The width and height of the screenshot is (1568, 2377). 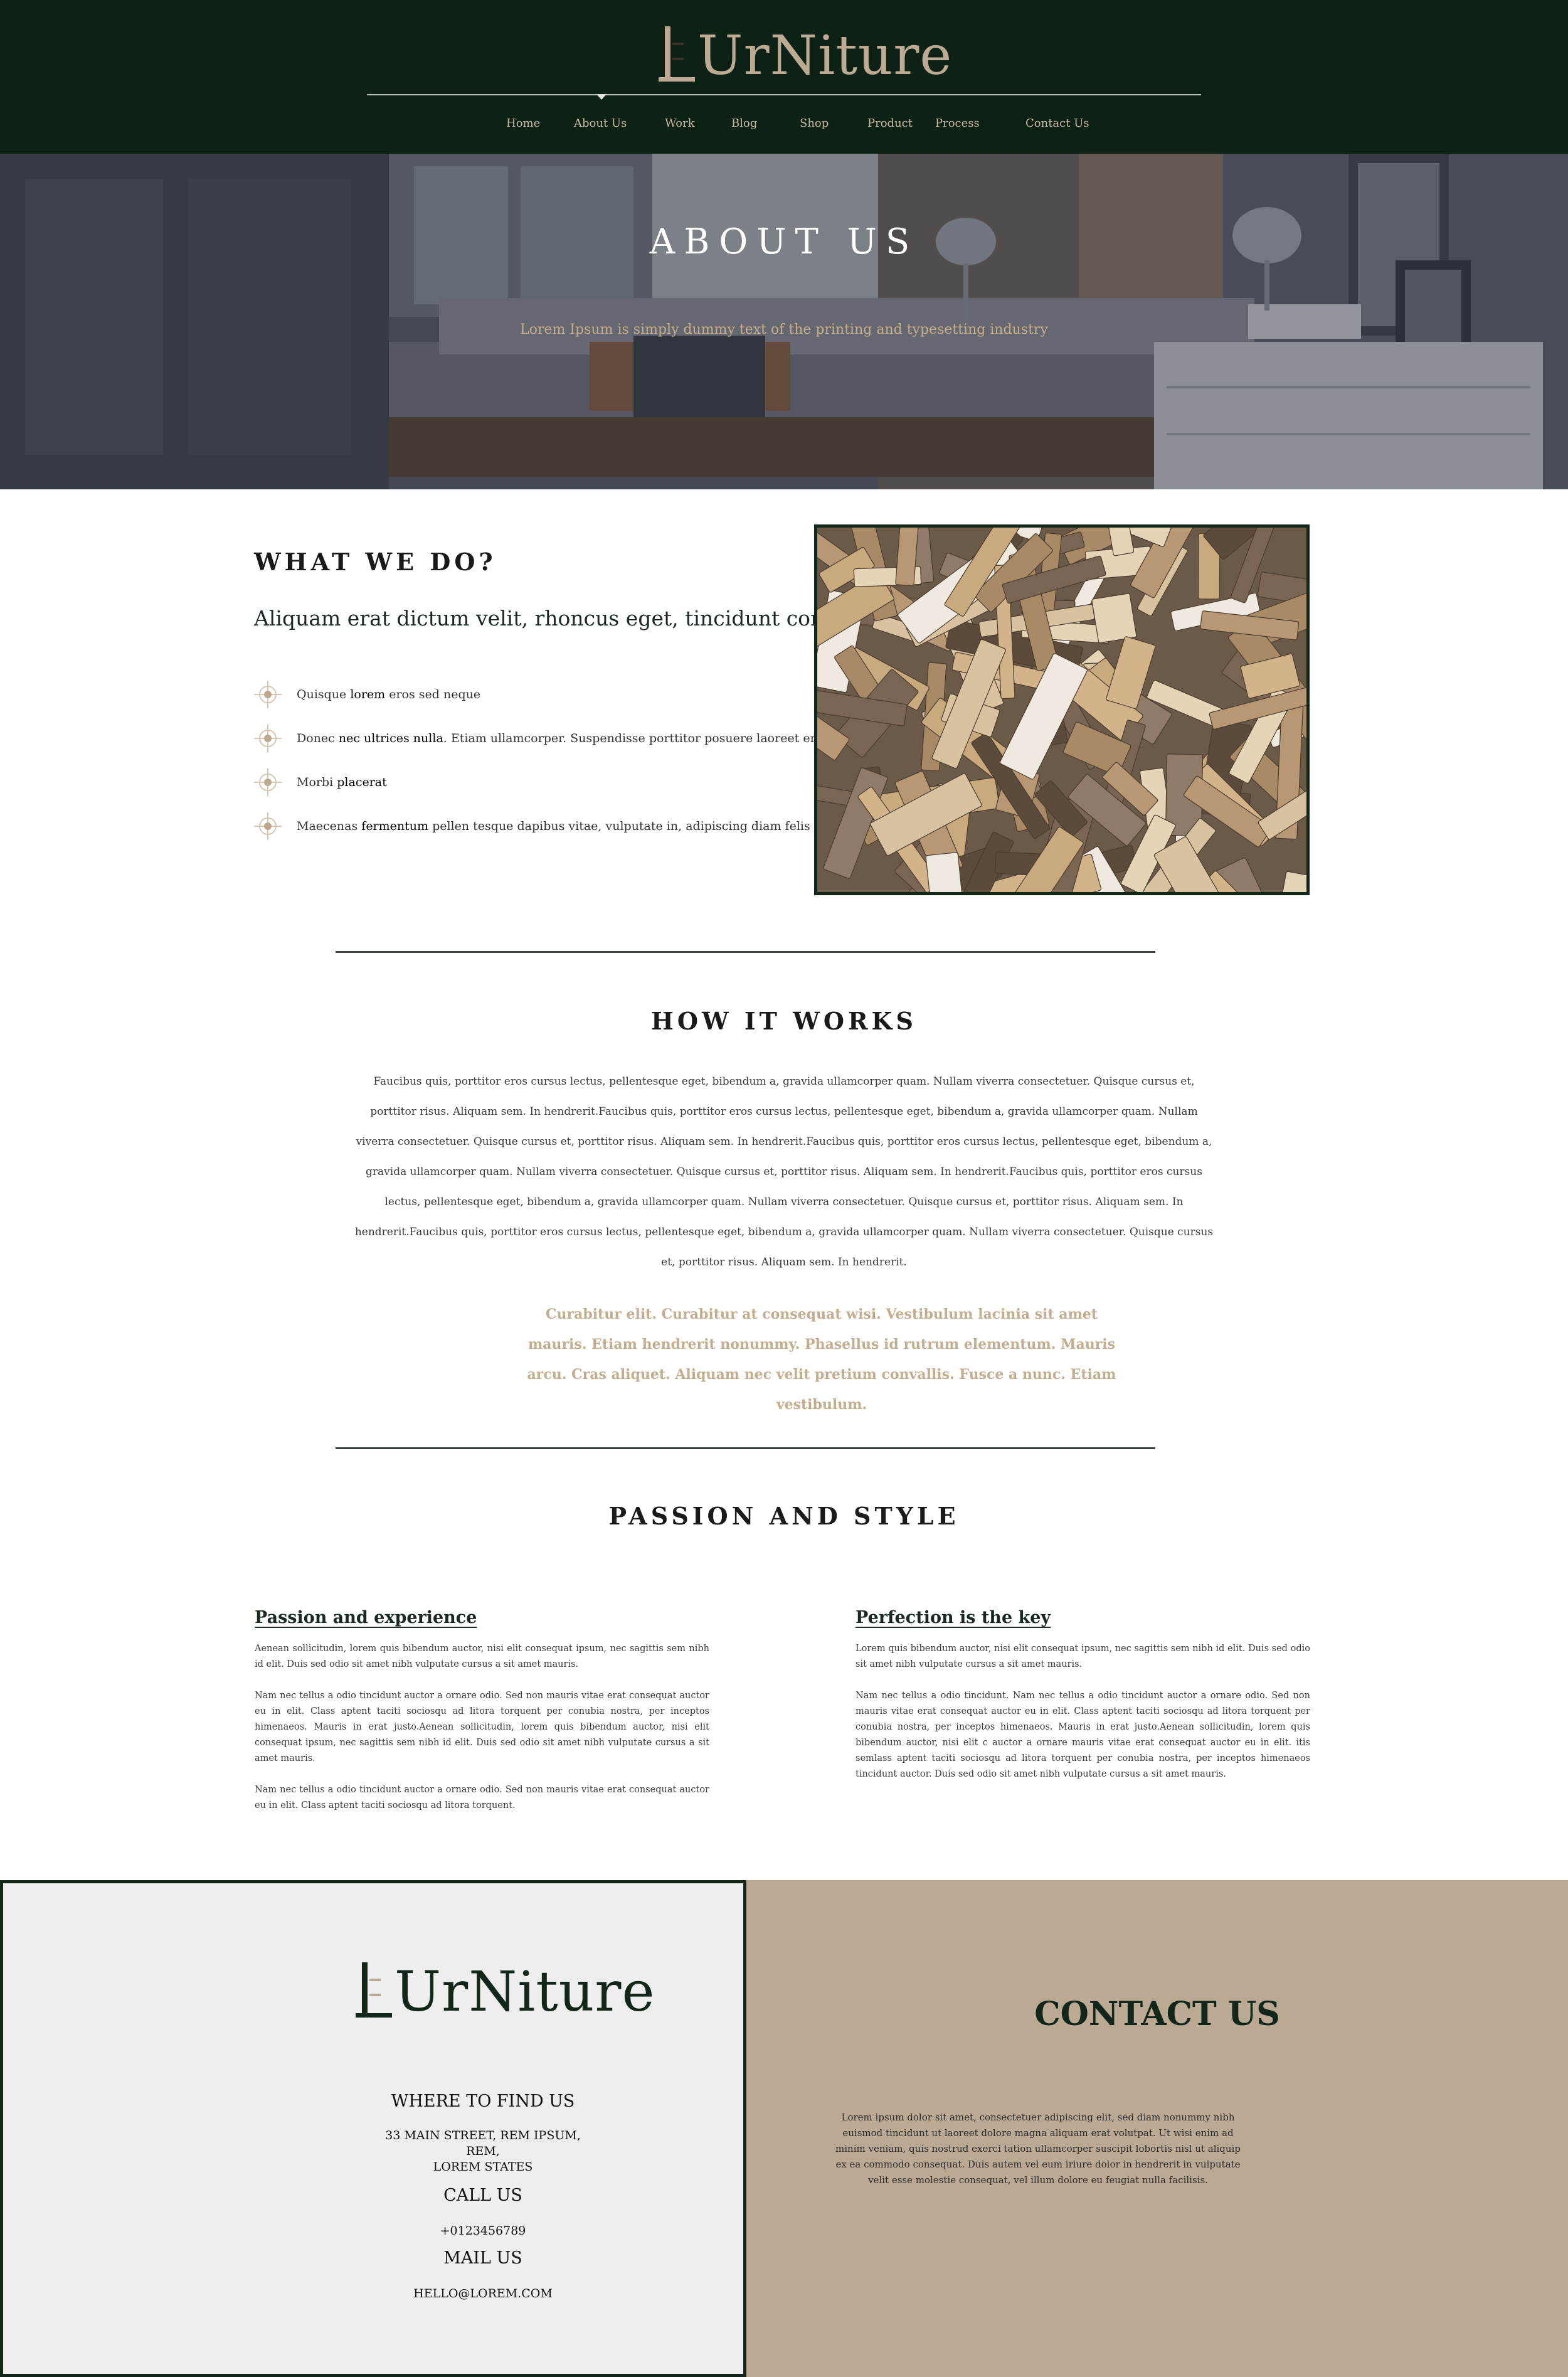 What do you see at coordinates (600, 123) in the screenshot?
I see `nav-about-us: About Us` at bounding box center [600, 123].